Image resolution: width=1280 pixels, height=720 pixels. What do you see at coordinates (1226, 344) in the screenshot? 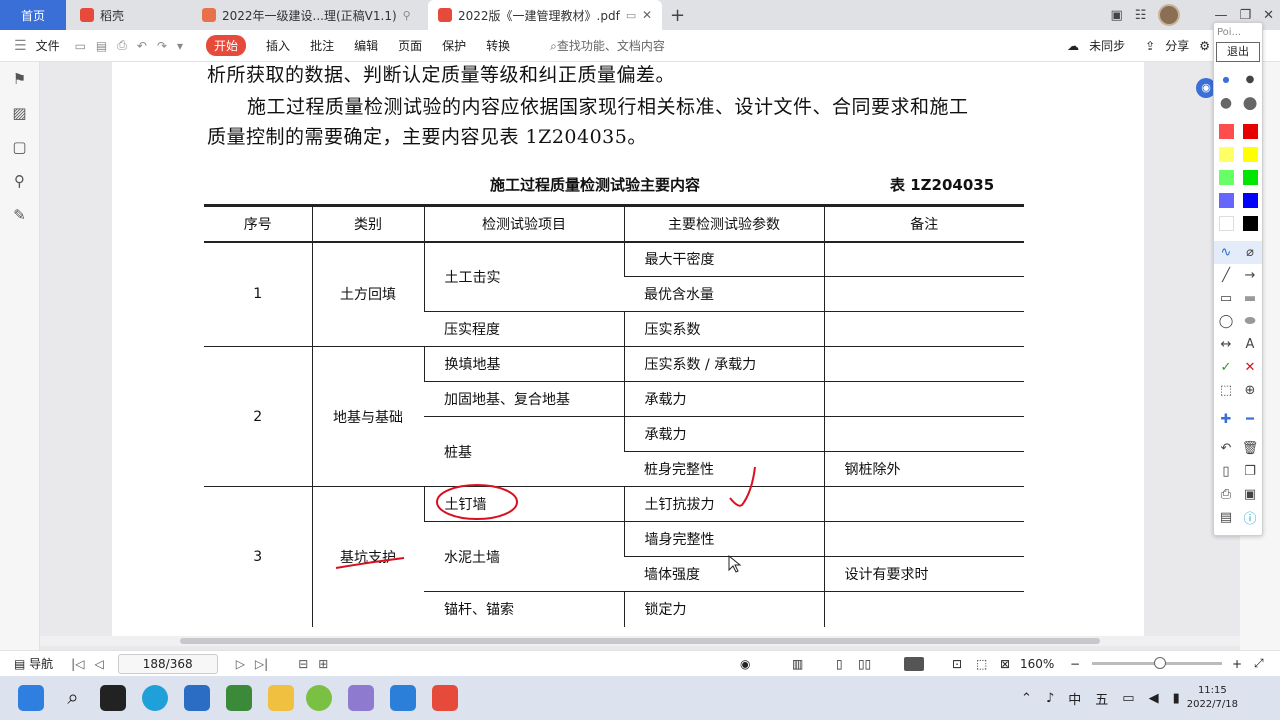
I see `double-arrow-icon: ↔` at bounding box center [1226, 344].